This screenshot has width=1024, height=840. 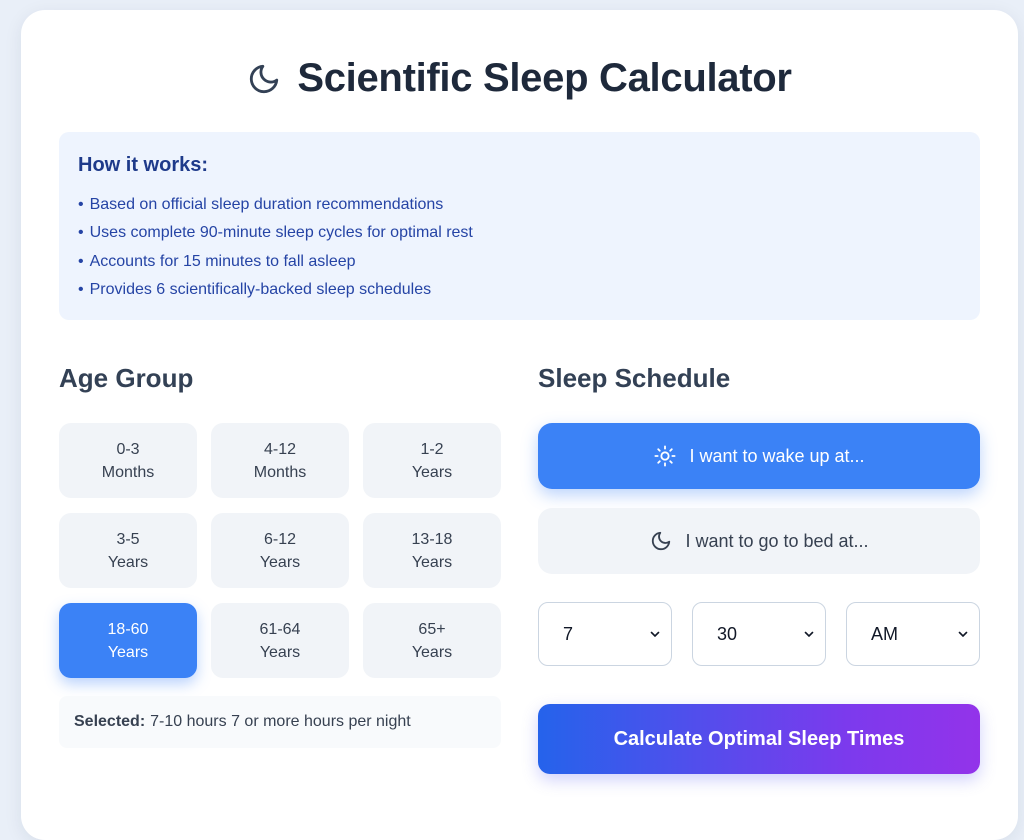 I want to click on sun-icon, so click(x=665, y=456).